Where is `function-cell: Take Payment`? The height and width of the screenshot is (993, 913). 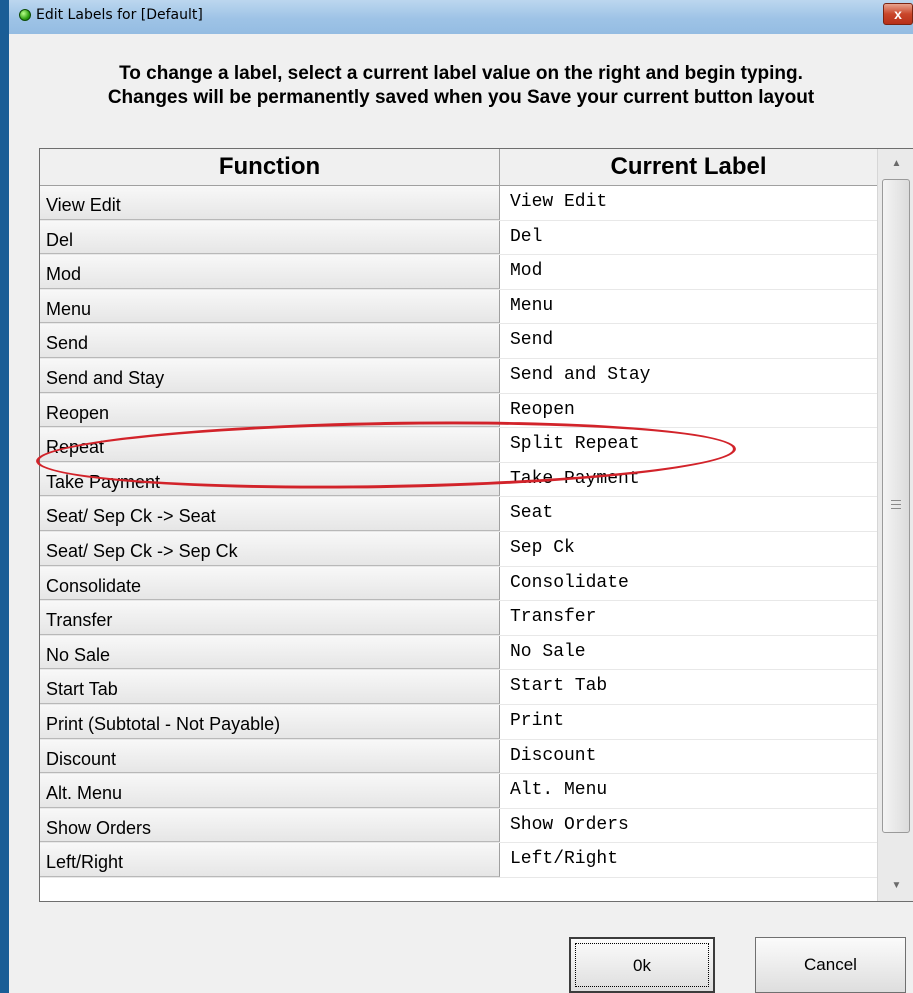 function-cell: Take Payment is located at coordinates (270, 479).